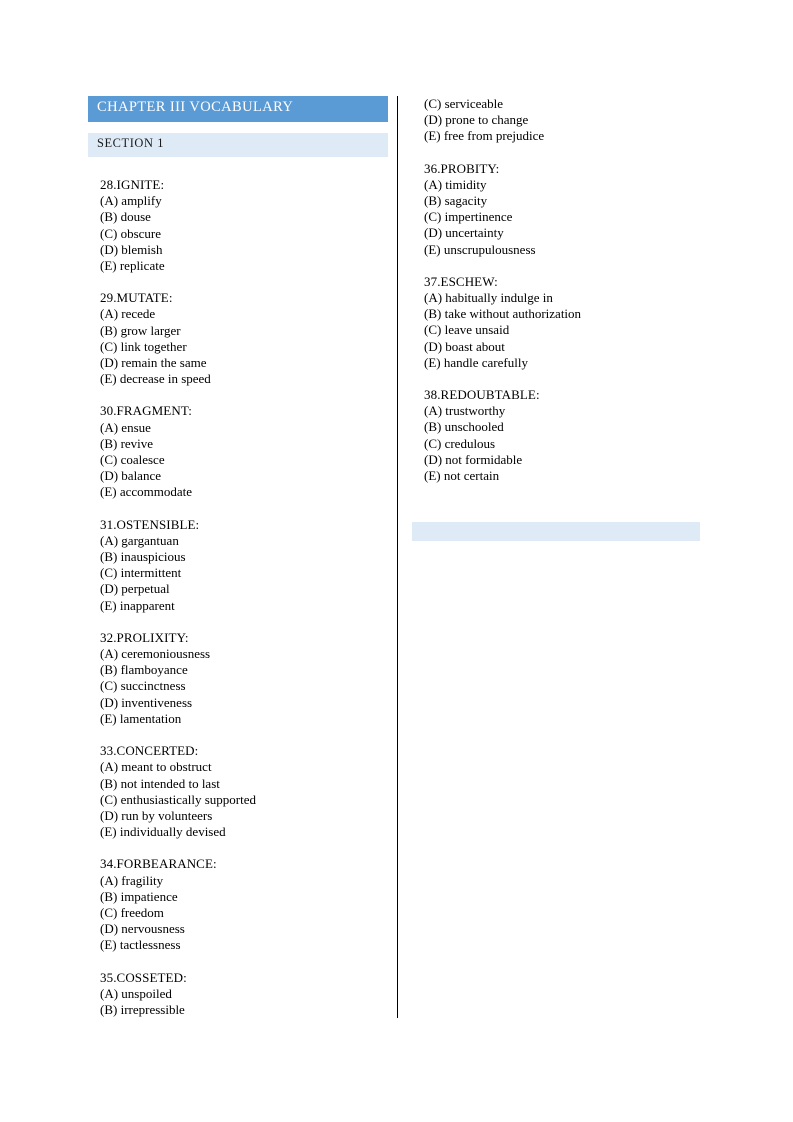 The width and height of the screenshot is (793, 1122). What do you see at coordinates (144, 637) in the screenshot?
I see `question-stem: 32.PROLIXITY:` at bounding box center [144, 637].